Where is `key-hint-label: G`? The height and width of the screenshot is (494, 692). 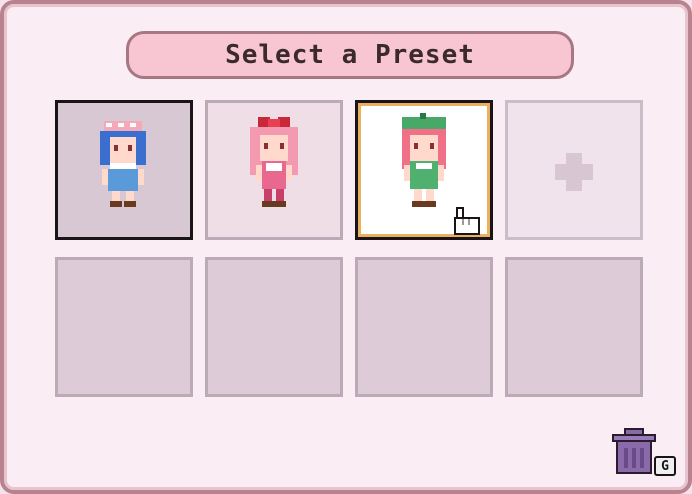
key-hint-label: G is located at coordinates (665, 466).